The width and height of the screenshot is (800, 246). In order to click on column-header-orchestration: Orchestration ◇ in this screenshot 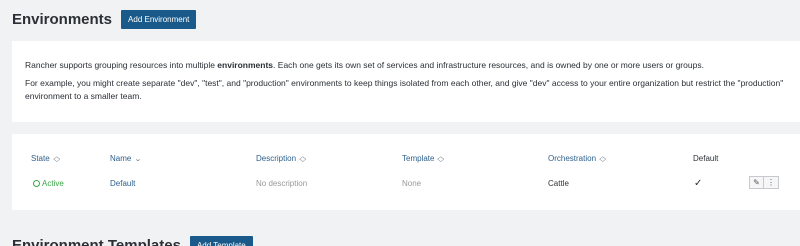, I will do `click(577, 158)`.